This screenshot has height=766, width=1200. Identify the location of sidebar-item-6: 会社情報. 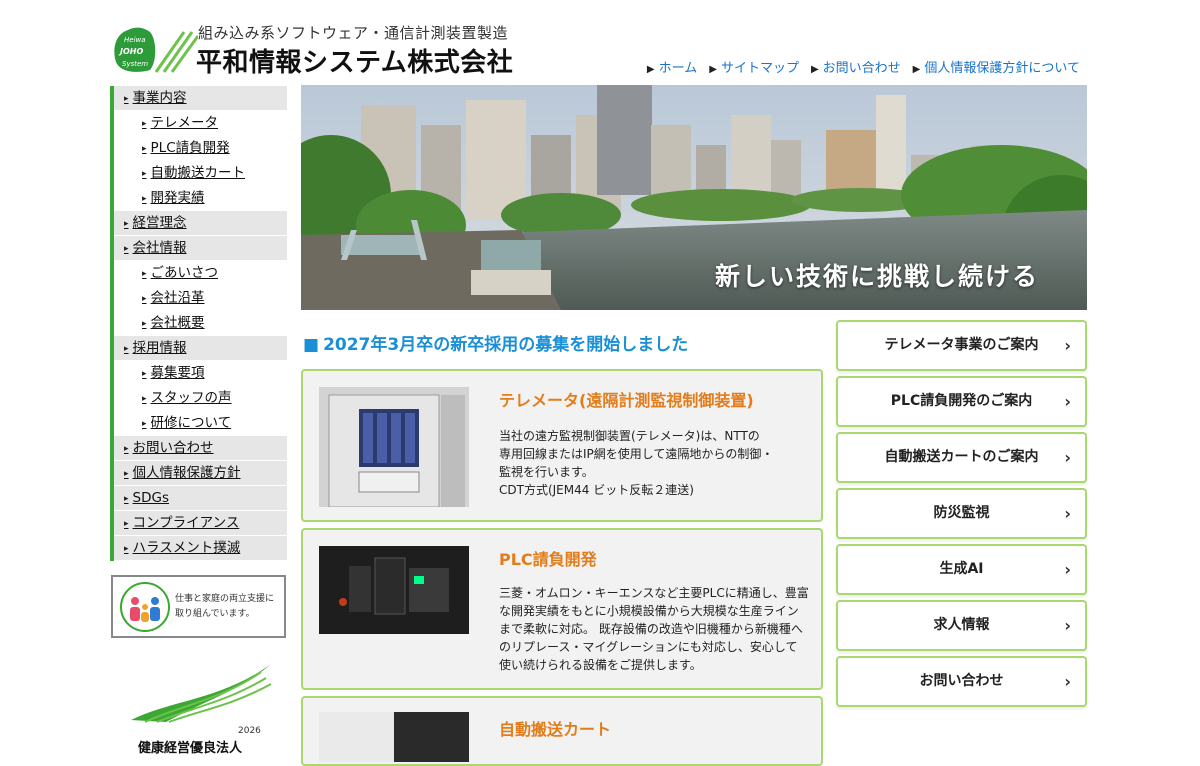
(198, 248).